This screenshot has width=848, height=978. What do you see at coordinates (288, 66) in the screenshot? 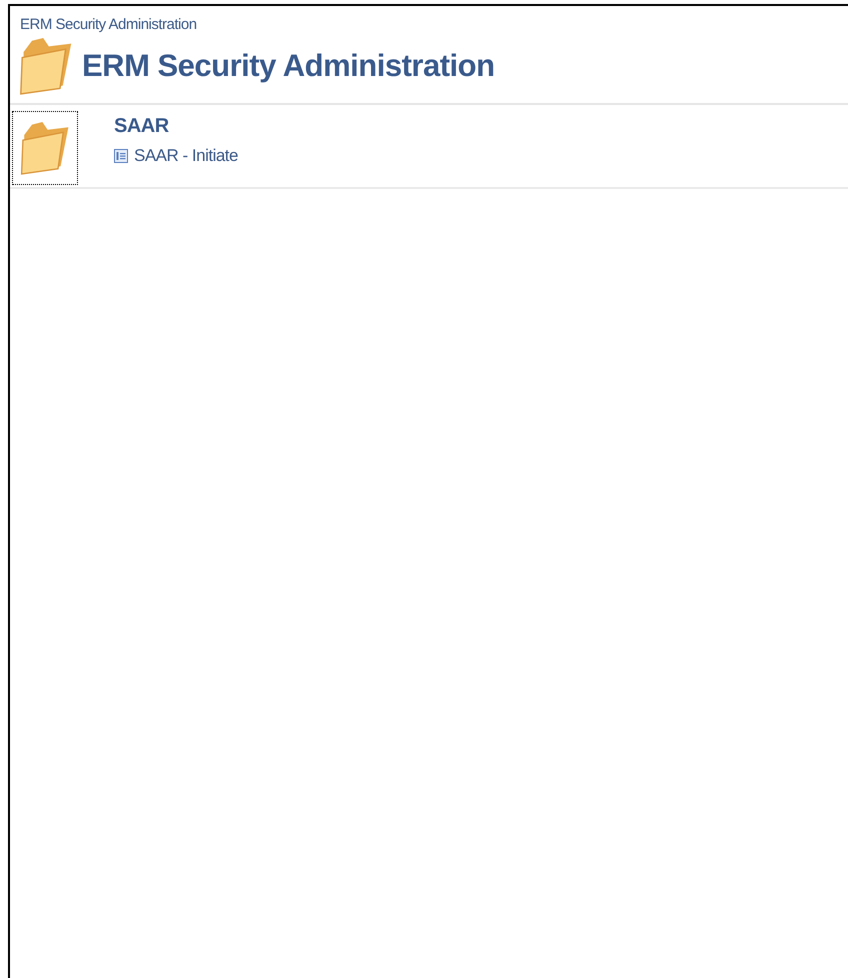
I see `page-title: ERM Security Administration` at bounding box center [288, 66].